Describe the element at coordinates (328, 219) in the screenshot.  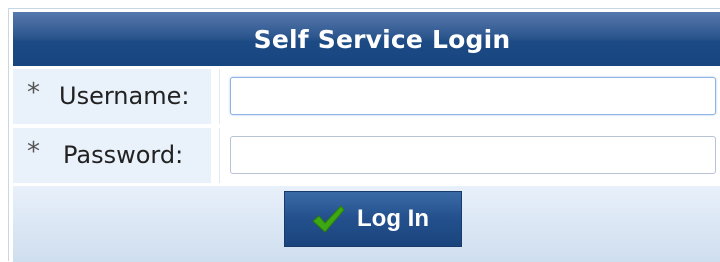
I see `checkmark-icon` at that location.